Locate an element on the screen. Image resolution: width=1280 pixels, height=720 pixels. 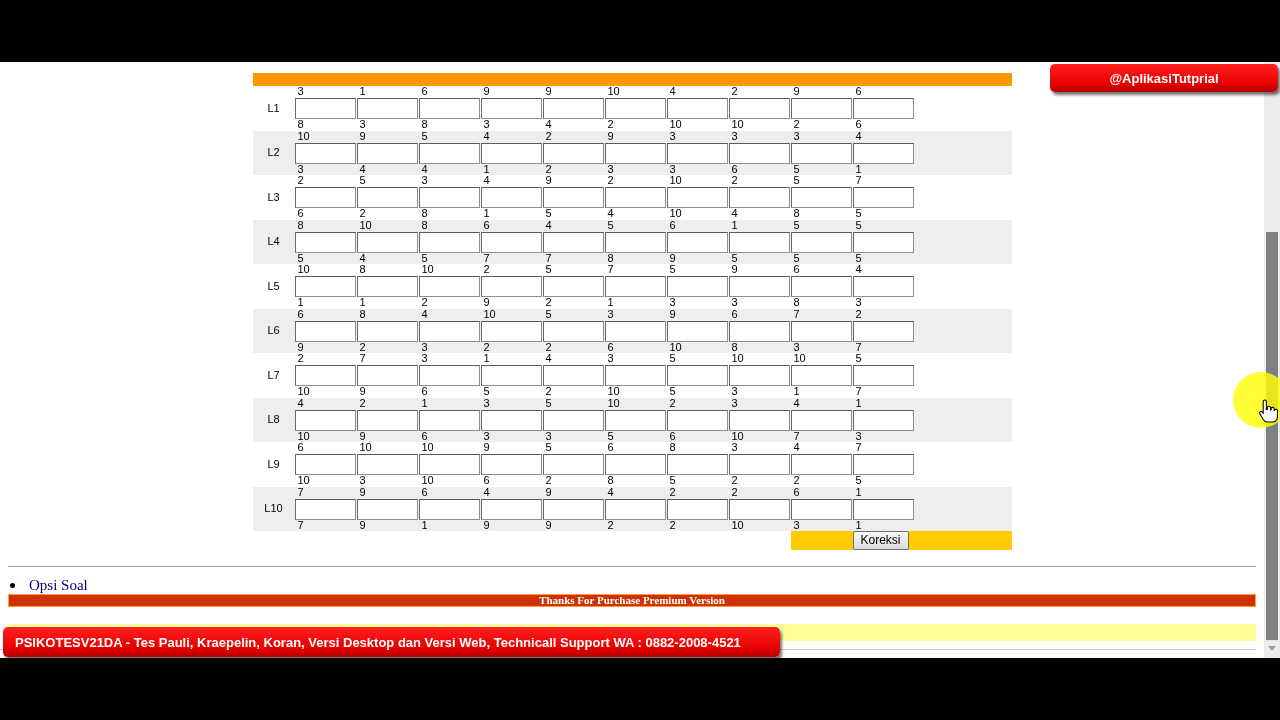
menu-link: Opsi Soal is located at coordinates (58, 585).